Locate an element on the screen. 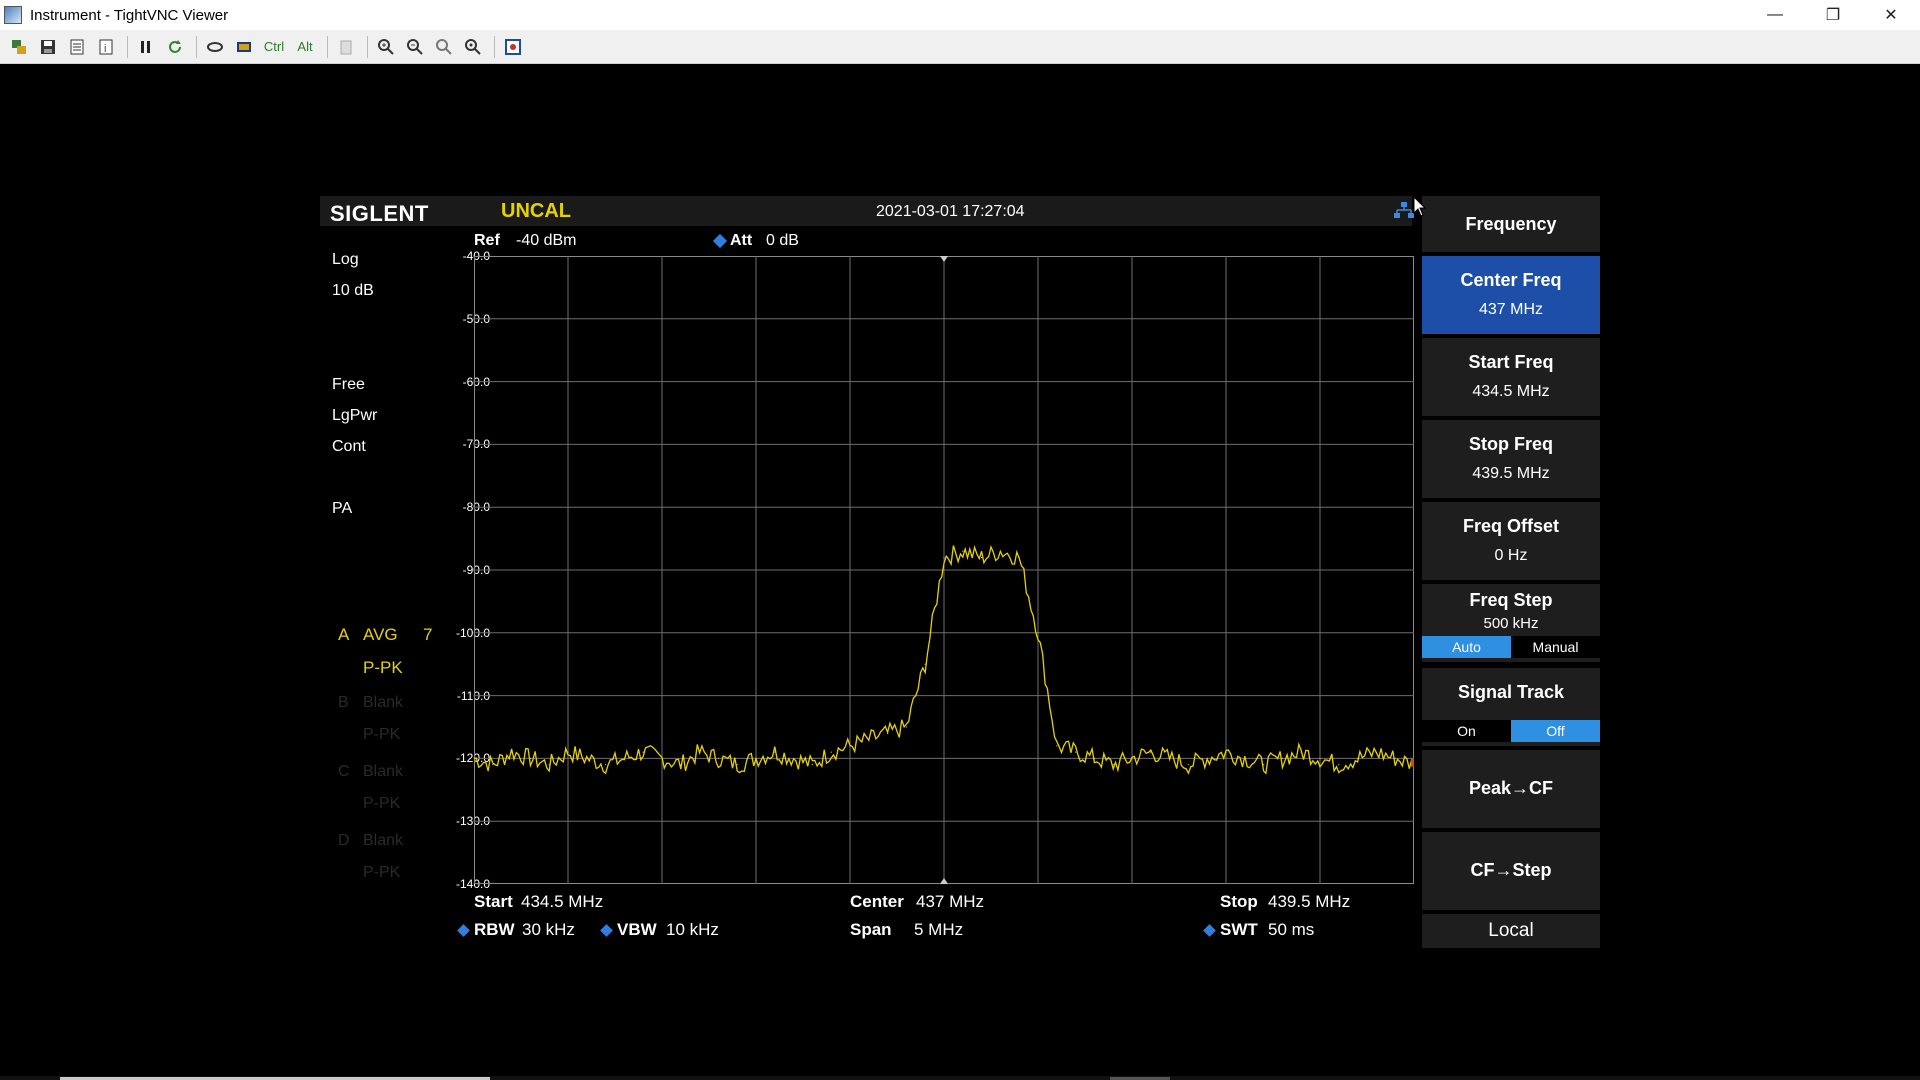 The width and height of the screenshot is (1920, 1080). minimize-button: — is located at coordinates (1775, 15).